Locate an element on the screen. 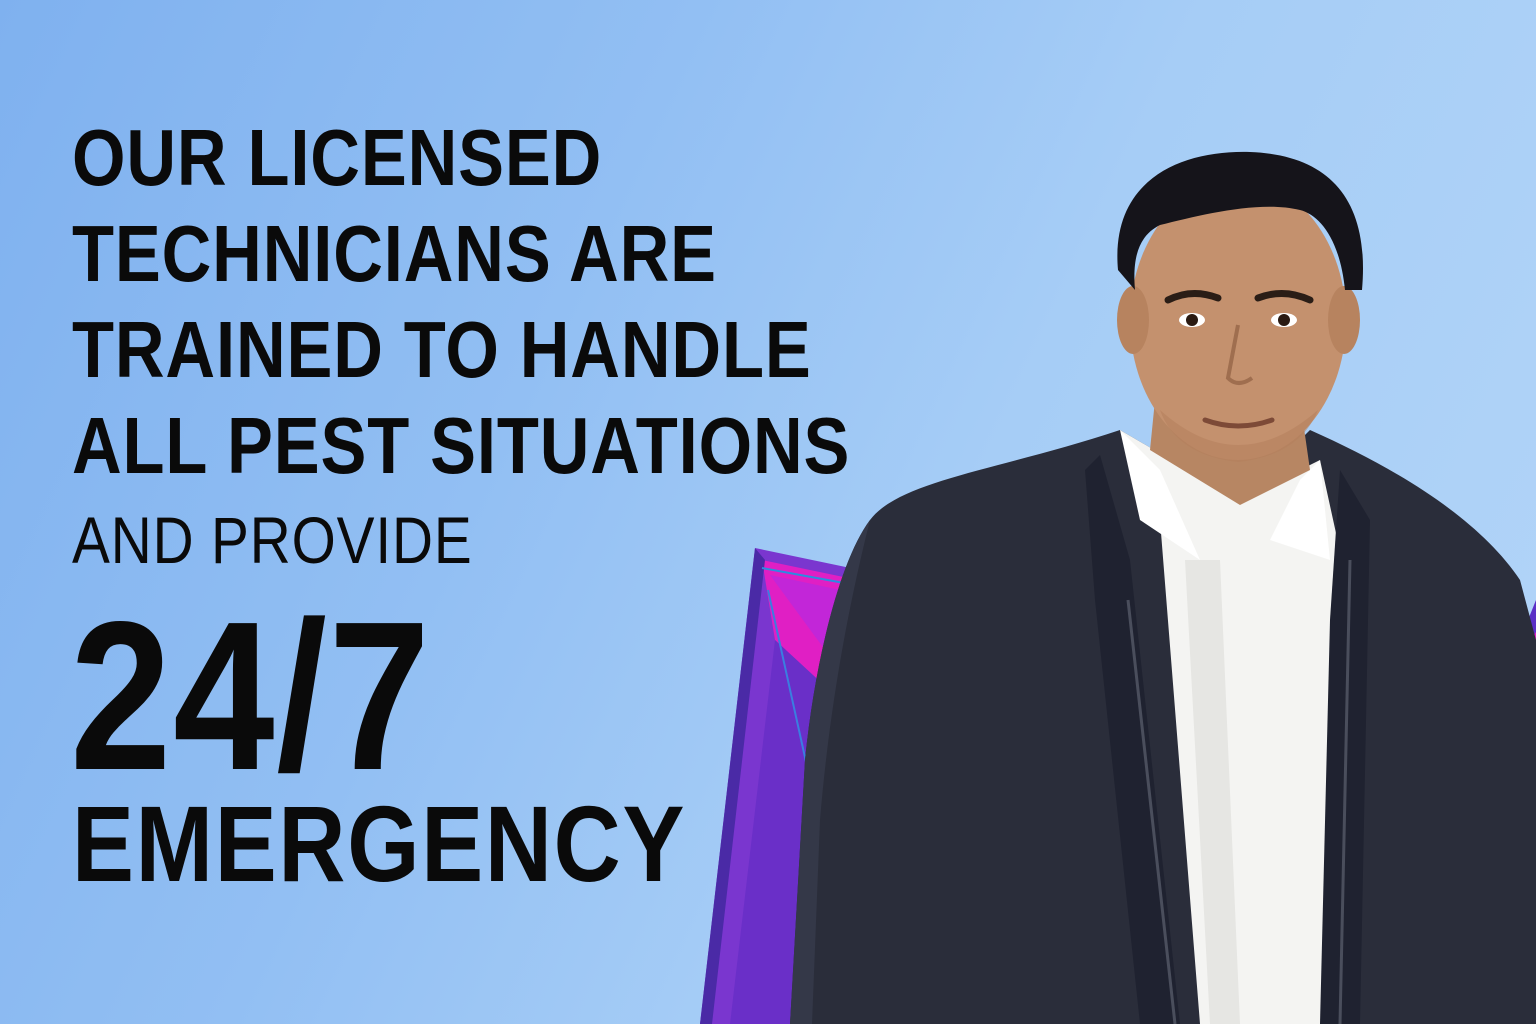 This screenshot has width=1536, height=1024. highlight-number: 24/7 is located at coordinates (251, 695).